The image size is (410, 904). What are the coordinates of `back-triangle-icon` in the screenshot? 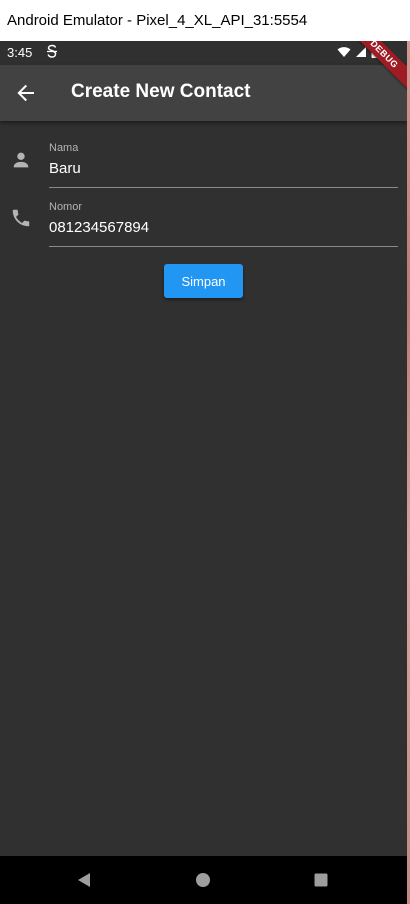 It's located at (84, 880).